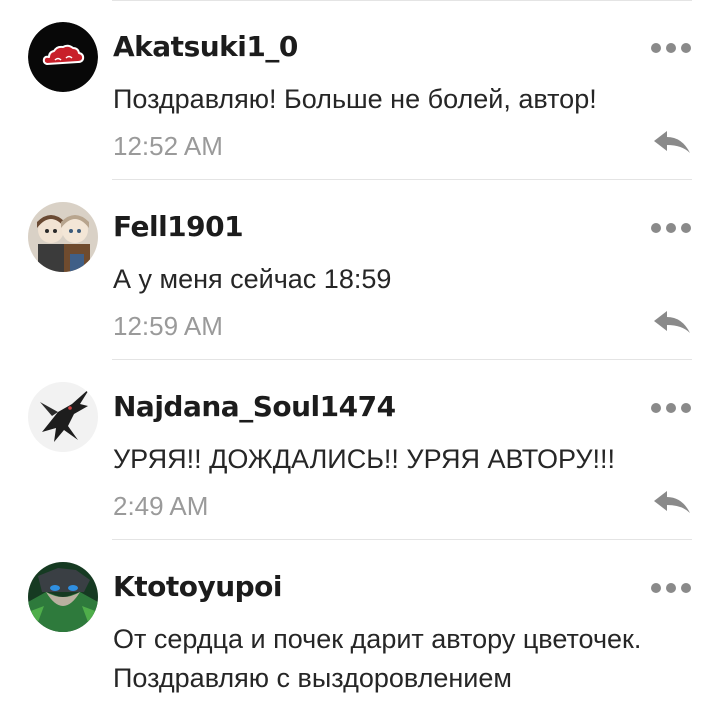 The height and width of the screenshot is (704, 720). What do you see at coordinates (198, 586) in the screenshot?
I see `comment-username: Ktotoyupoi` at bounding box center [198, 586].